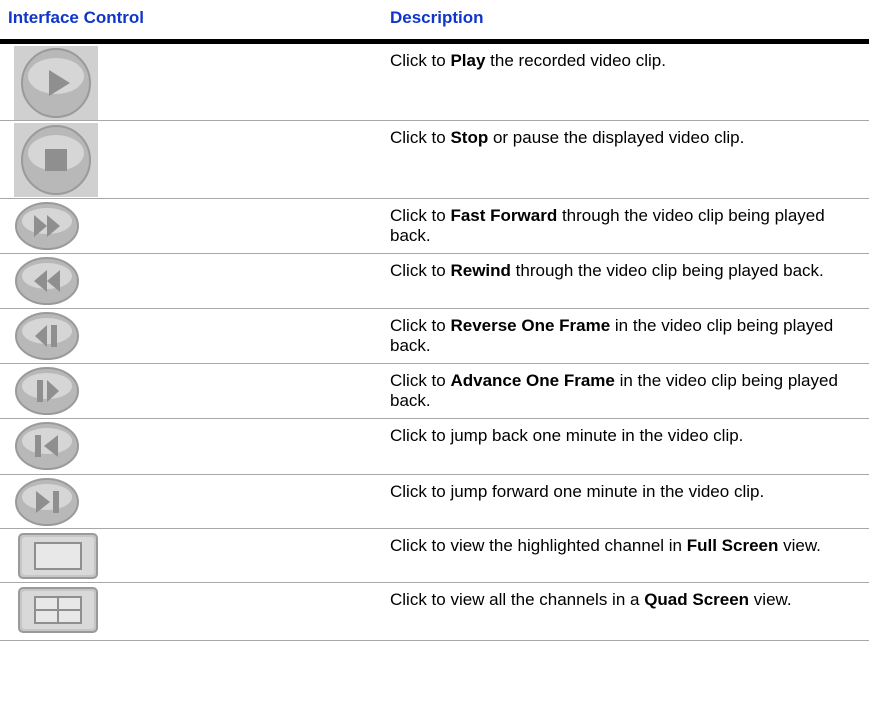  What do you see at coordinates (468, 60) in the screenshot?
I see `desc-bold: Play` at bounding box center [468, 60].